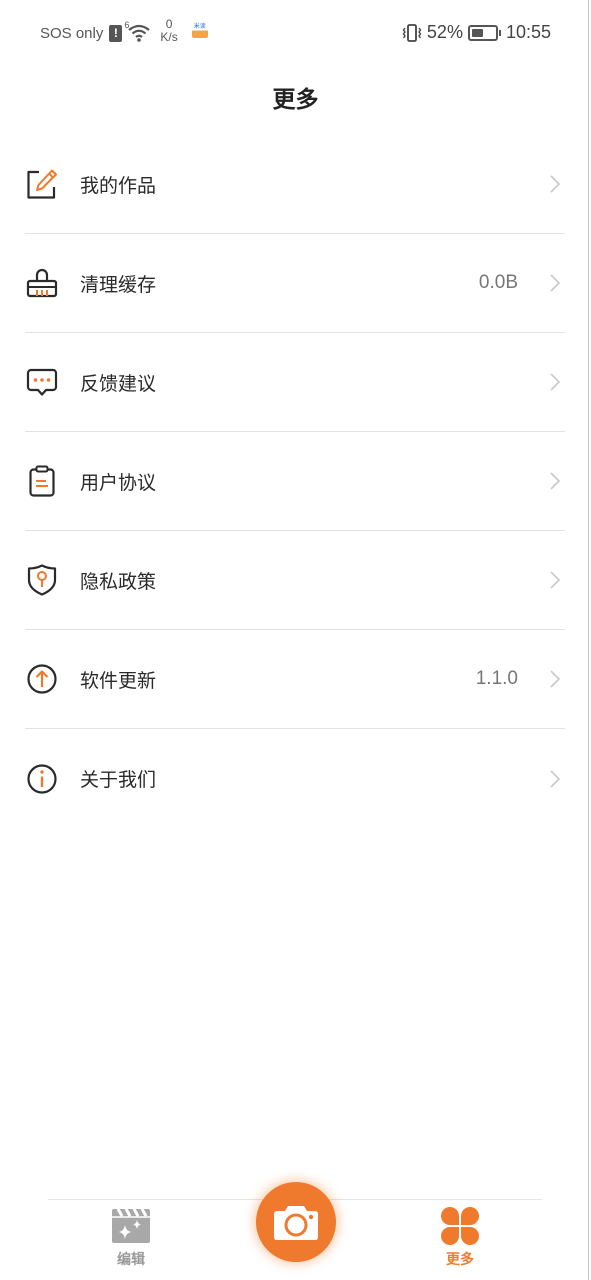 The width and height of the screenshot is (591, 1280). I want to click on tab-label: 更多, so click(460, 1260).